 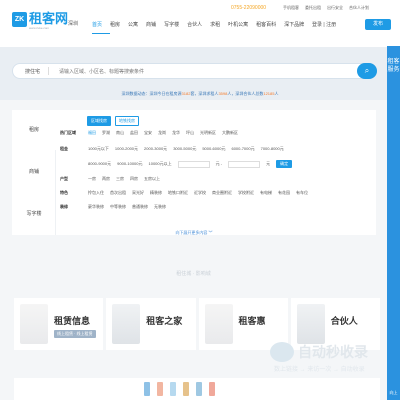 I want to click on search-input, so click(x=194, y=71).